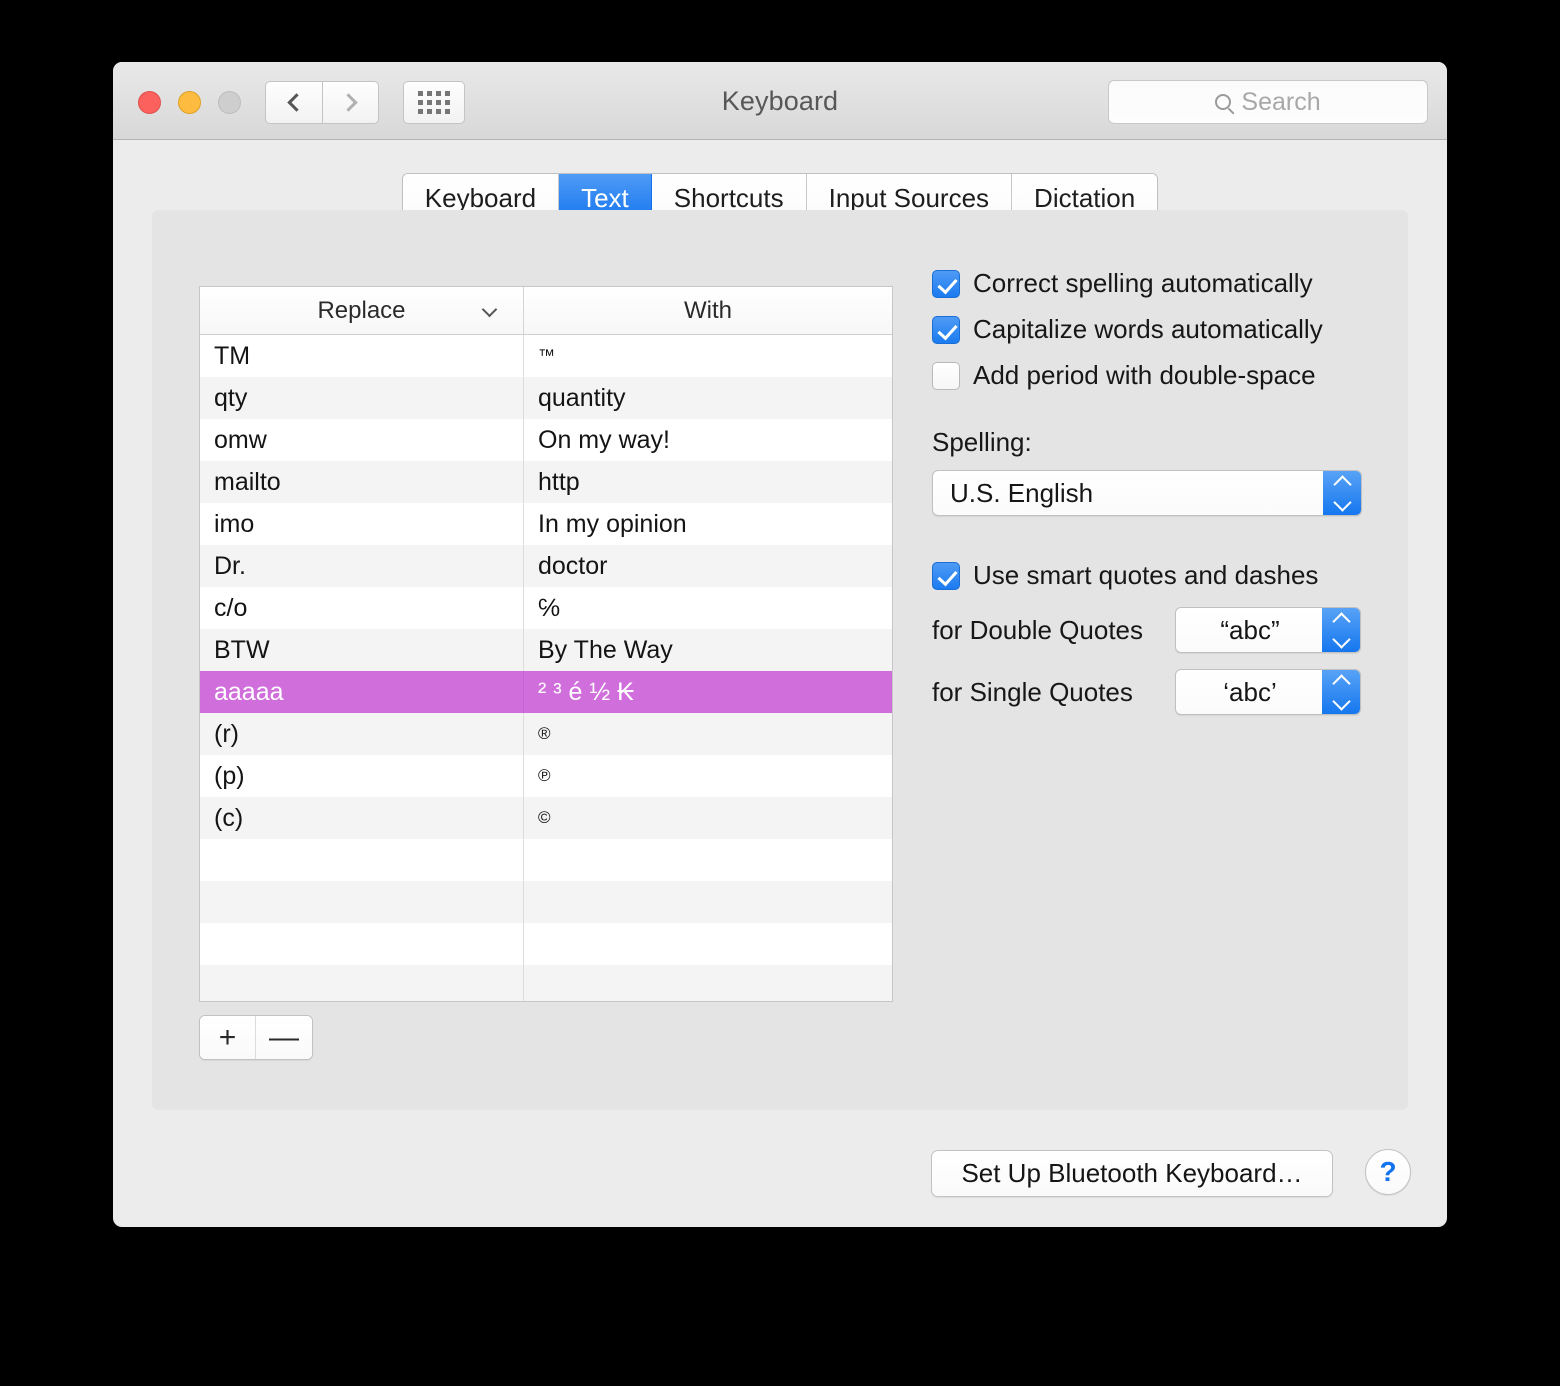 Image resolution: width=1560 pixels, height=1386 pixels. I want to click on table-row: omw On my way!, so click(546, 440).